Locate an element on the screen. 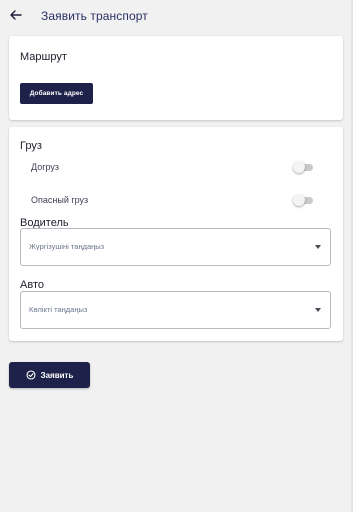 The height and width of the screenshot is (512, 353). arrow-left-icon is located at coordinates (16, 15).